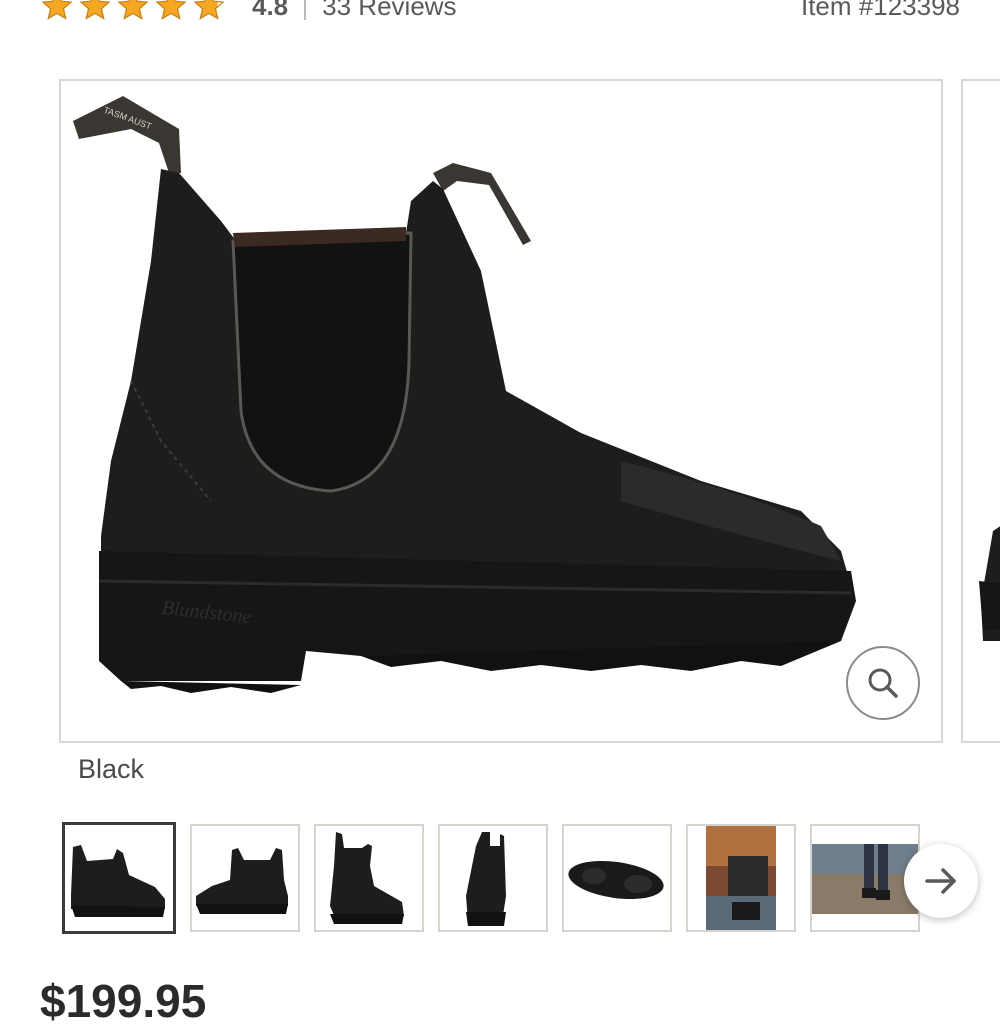 The width and height of the screenshot is (1000, 1027). I want to click on thumbnail-sole-view, so click(617, 878).